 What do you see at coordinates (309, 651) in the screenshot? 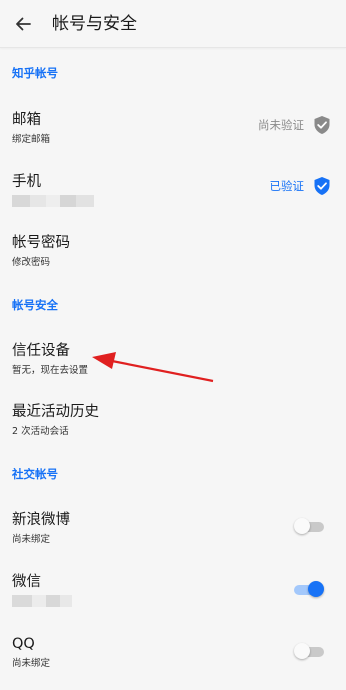
I see `qq-toggle` at bounding box center [309, 651].